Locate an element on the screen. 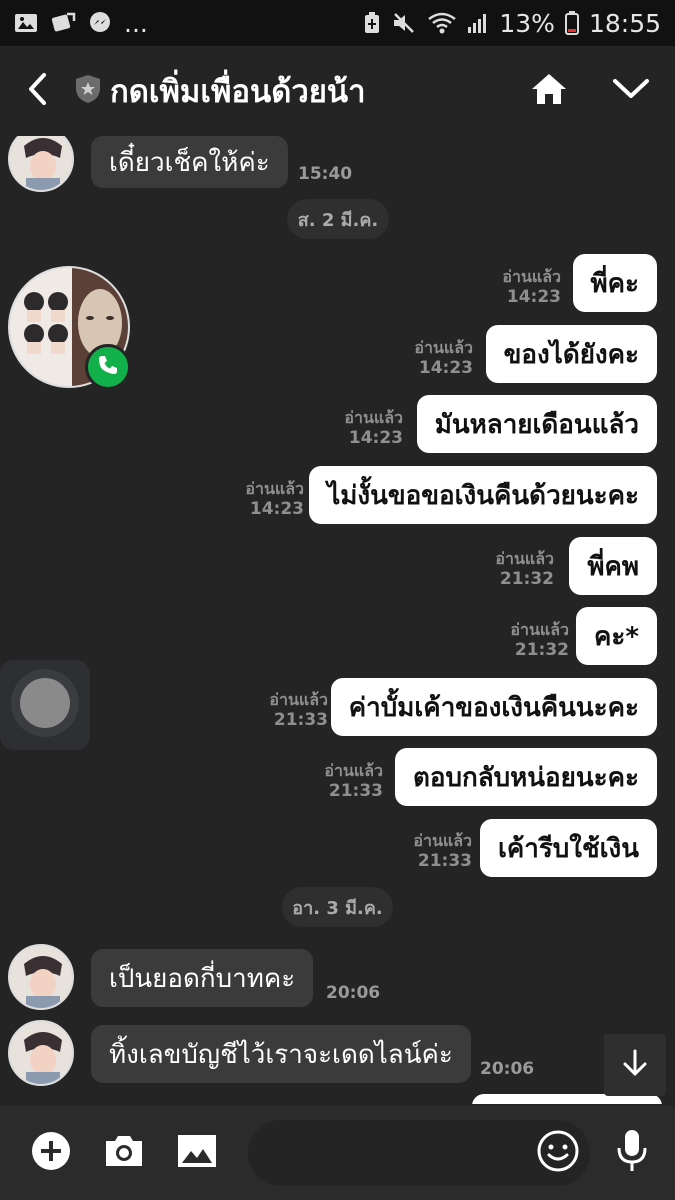 The image size is (675, 1200). date-label: ส. 2 มี.ค. is located at coordinates (338, 220).